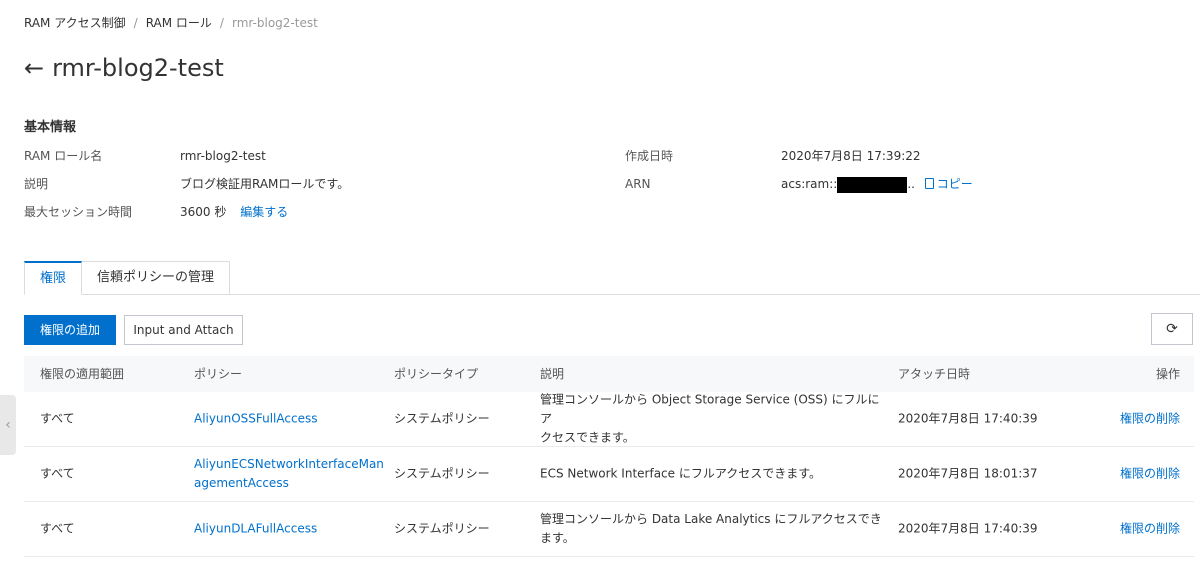 The width and height of the screenshot is (1200, 564). What do you see at coordinates (241, 483) in the screenshot?
I see `policy-name-line: agementAccess` at bounding box center [241, 483].